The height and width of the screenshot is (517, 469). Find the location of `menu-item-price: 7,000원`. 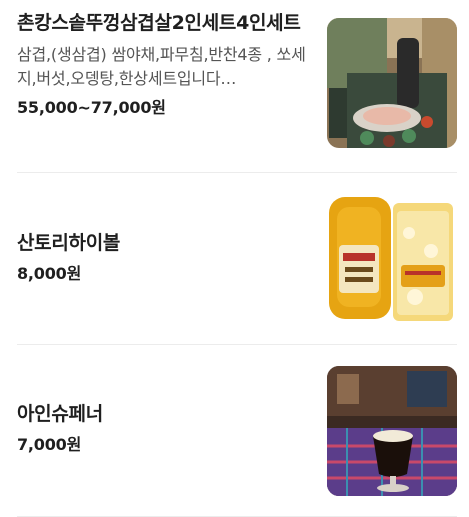

menu-item-price: 7,000원 is located at coordinates (49, 444).